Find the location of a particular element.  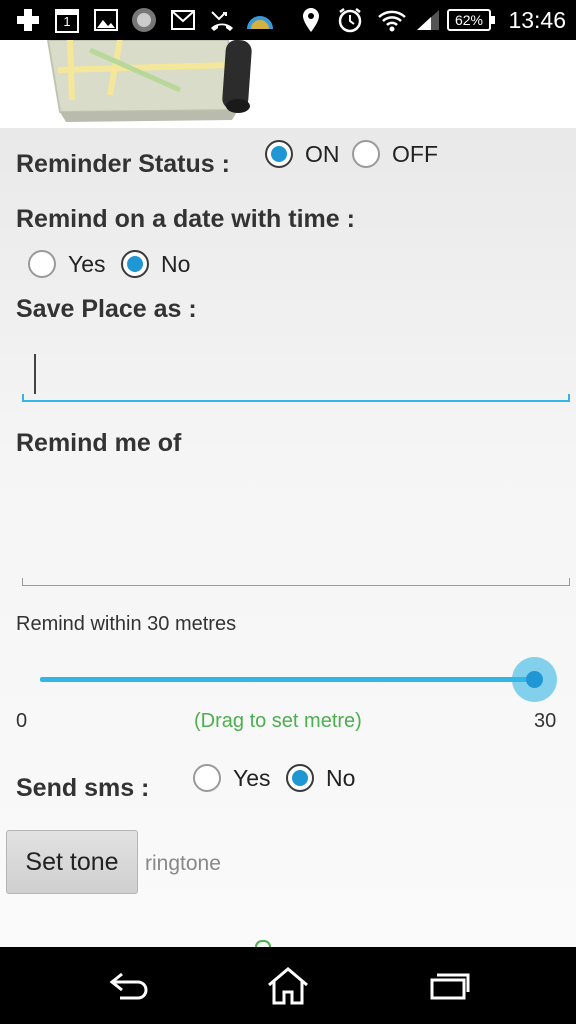

status-time: 13:46 is located at coordinates (537, 20).